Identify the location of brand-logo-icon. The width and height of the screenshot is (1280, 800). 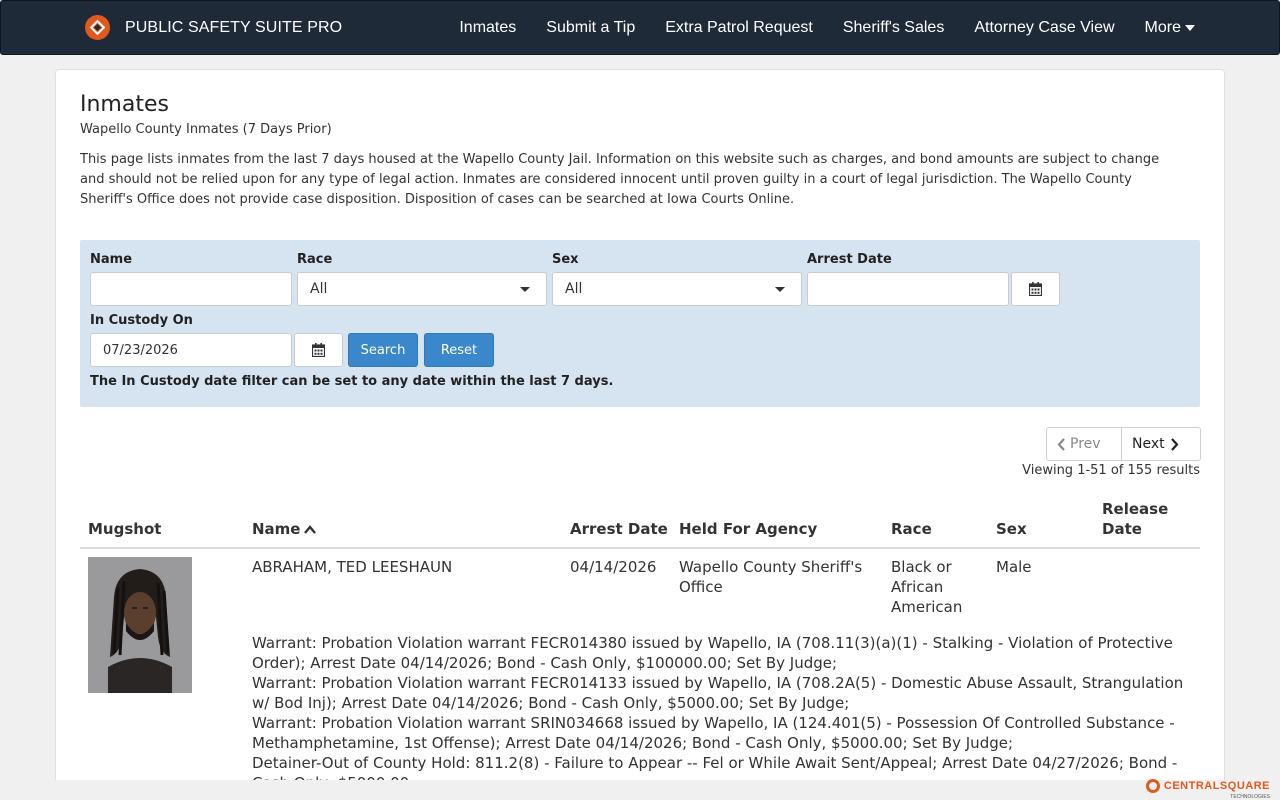
(97, 27).